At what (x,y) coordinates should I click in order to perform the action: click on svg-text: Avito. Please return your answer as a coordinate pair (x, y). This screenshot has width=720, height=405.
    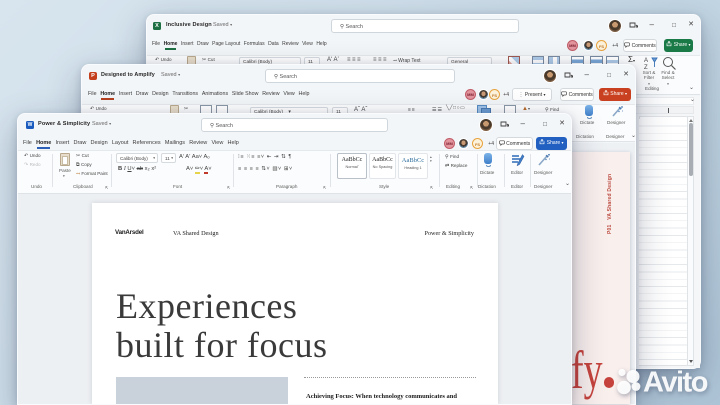
    Looking at the image, I should click on (675, 383).